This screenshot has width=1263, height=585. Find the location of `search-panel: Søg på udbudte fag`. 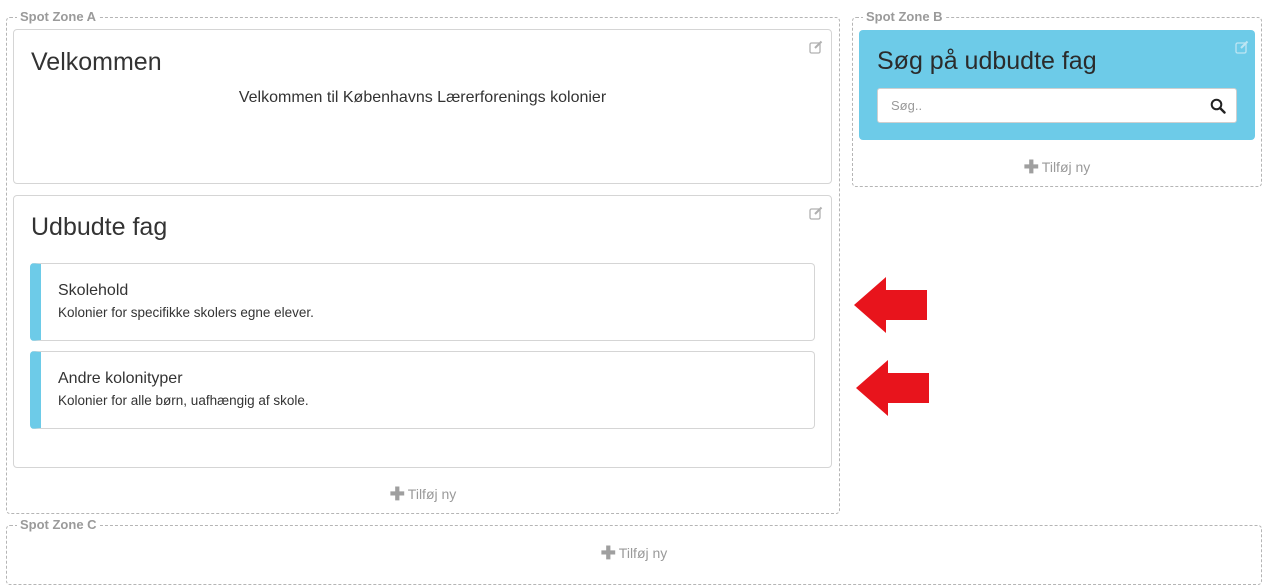

search-panel: Søg på udbudte fag is located at coordinates (1057, 85).